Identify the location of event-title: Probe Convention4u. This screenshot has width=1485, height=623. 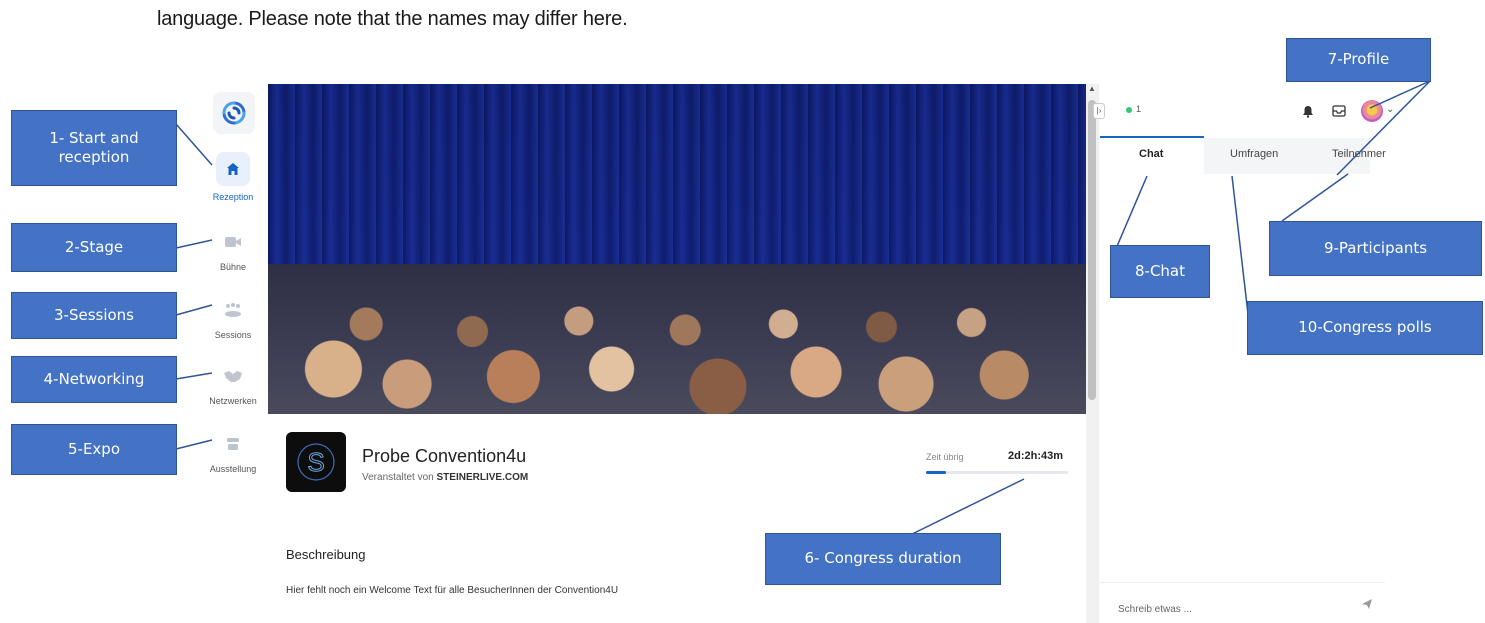
(444, 456).